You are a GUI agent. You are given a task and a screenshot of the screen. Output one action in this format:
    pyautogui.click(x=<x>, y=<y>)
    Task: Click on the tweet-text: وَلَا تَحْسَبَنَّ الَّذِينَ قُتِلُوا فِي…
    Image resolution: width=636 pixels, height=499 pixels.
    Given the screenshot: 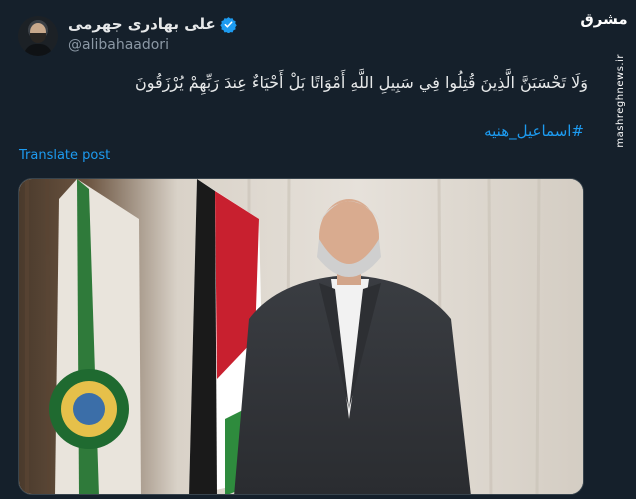 What is the action you would take?
    pyautogui.click(x=361, y=82)
    